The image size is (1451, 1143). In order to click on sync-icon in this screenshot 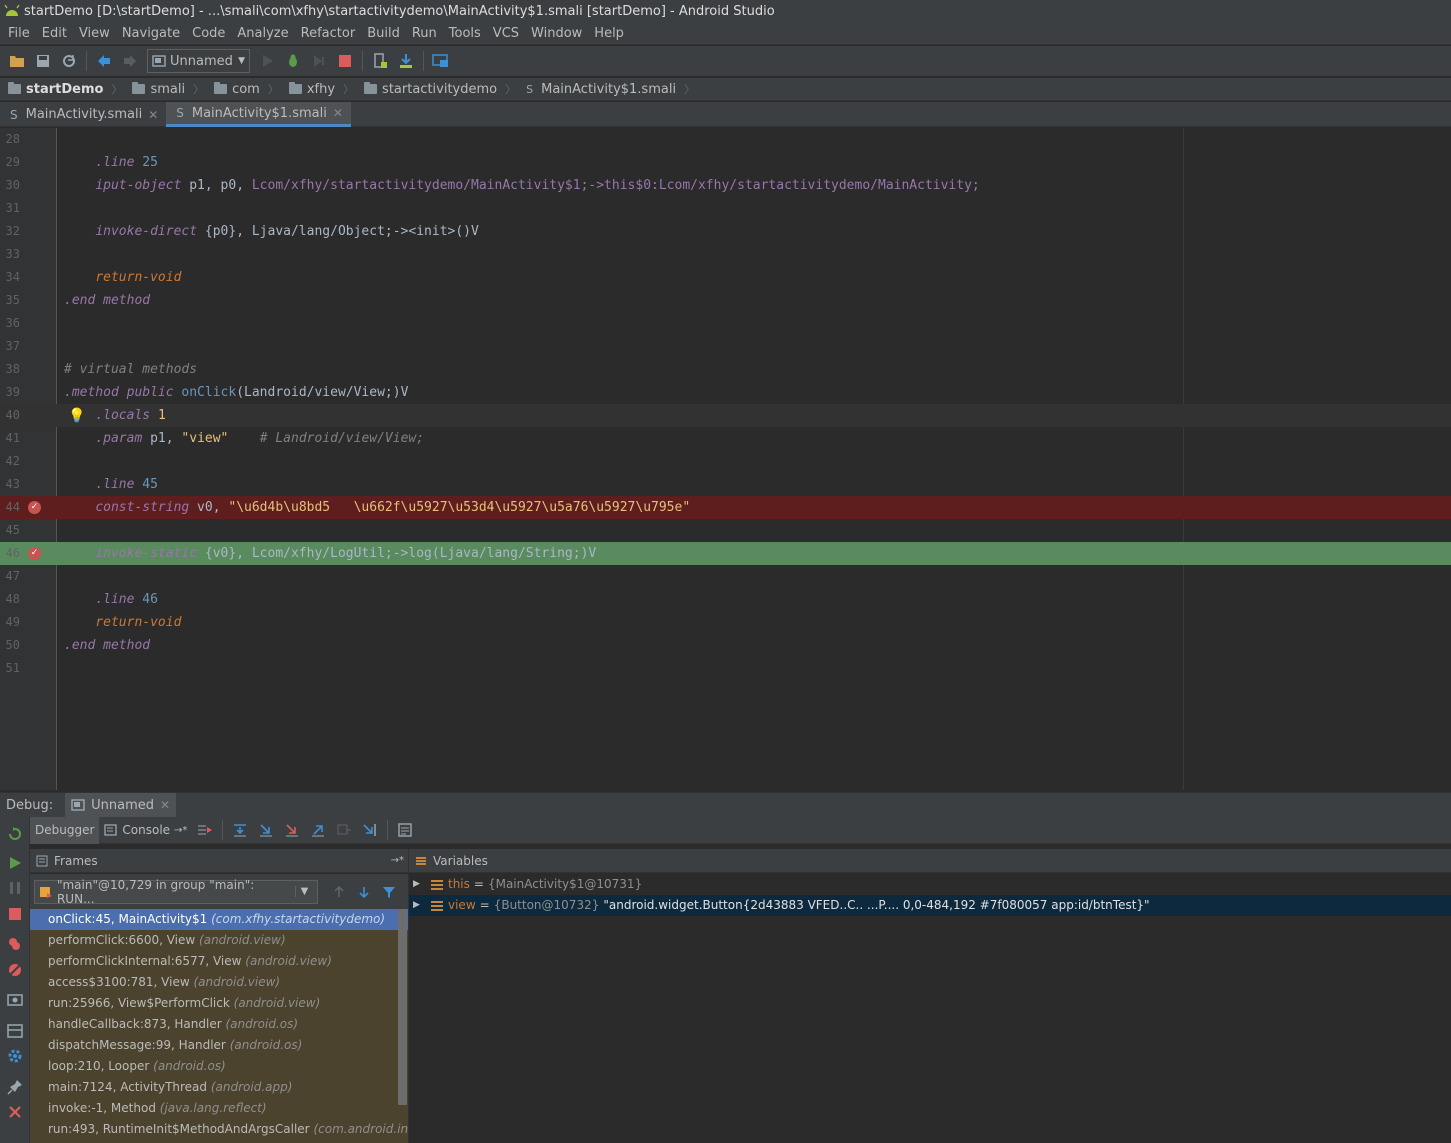, I will do `click(69, 61)`.